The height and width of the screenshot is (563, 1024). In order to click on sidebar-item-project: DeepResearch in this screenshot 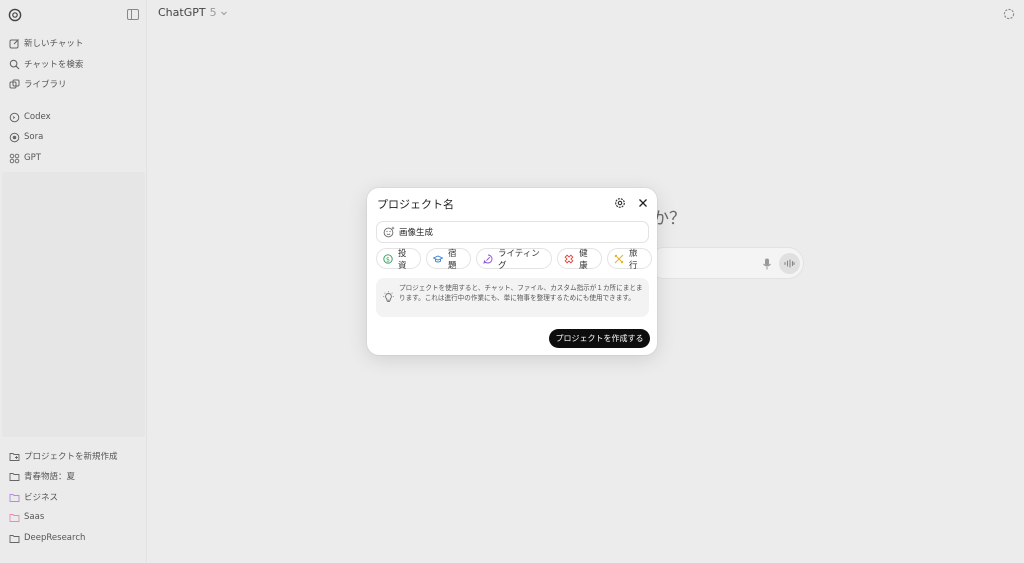, I will do `click(74, 538)`.